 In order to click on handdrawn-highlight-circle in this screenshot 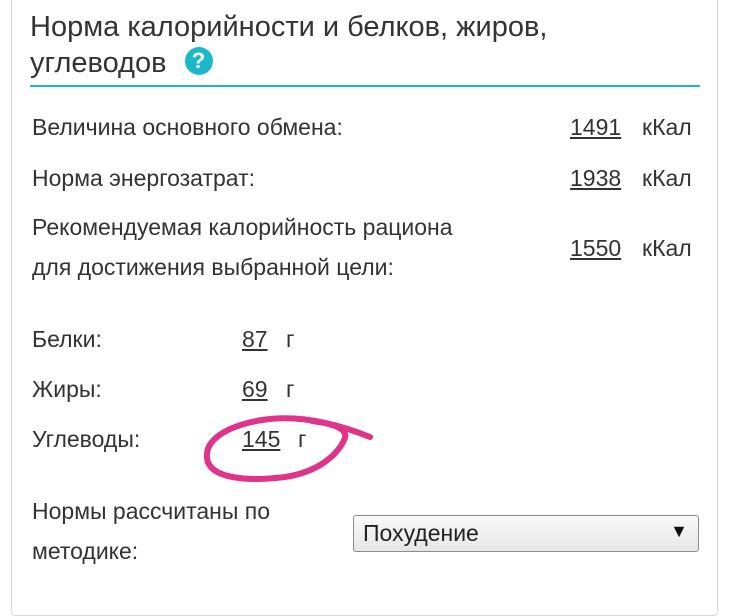, I will do `click(288, 448)`.